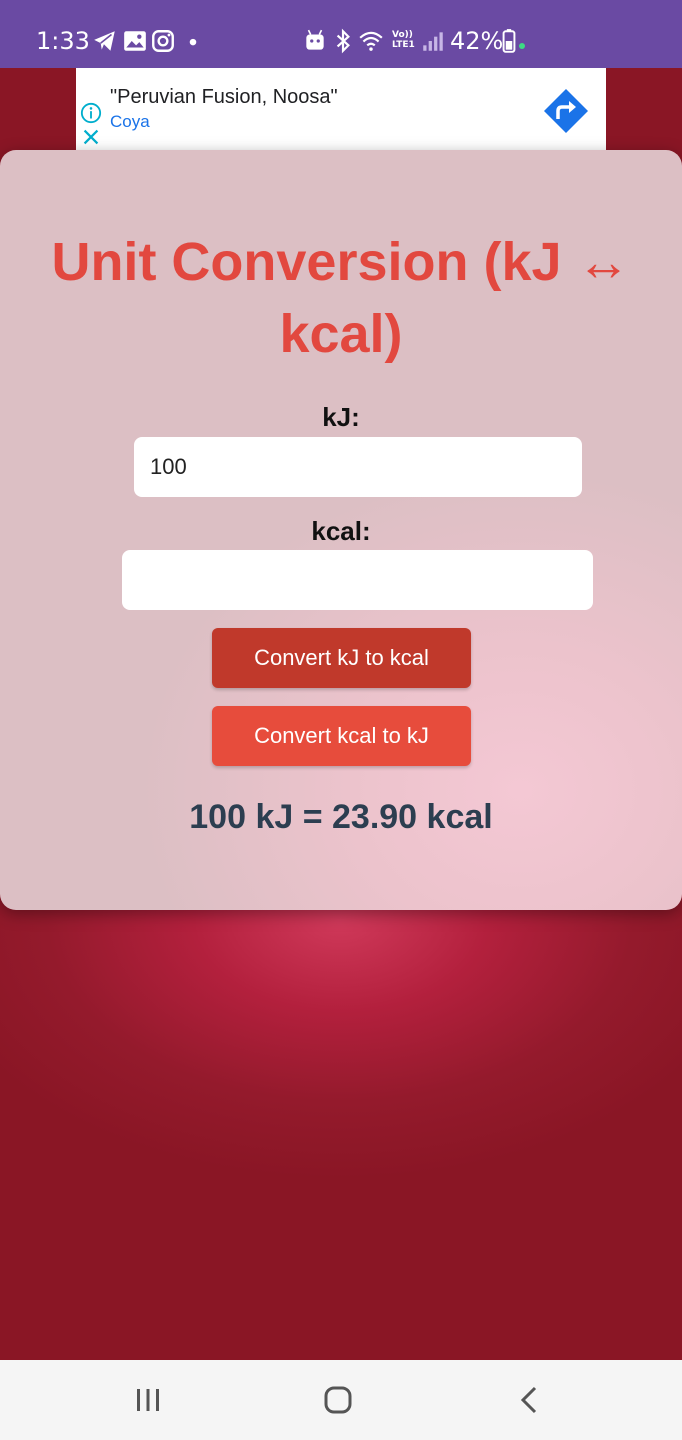  Describe the element at coordinates (224, 97) in the screenshot. I see `ad-title: "Peruvian Fusion, Noosa"` at that location.